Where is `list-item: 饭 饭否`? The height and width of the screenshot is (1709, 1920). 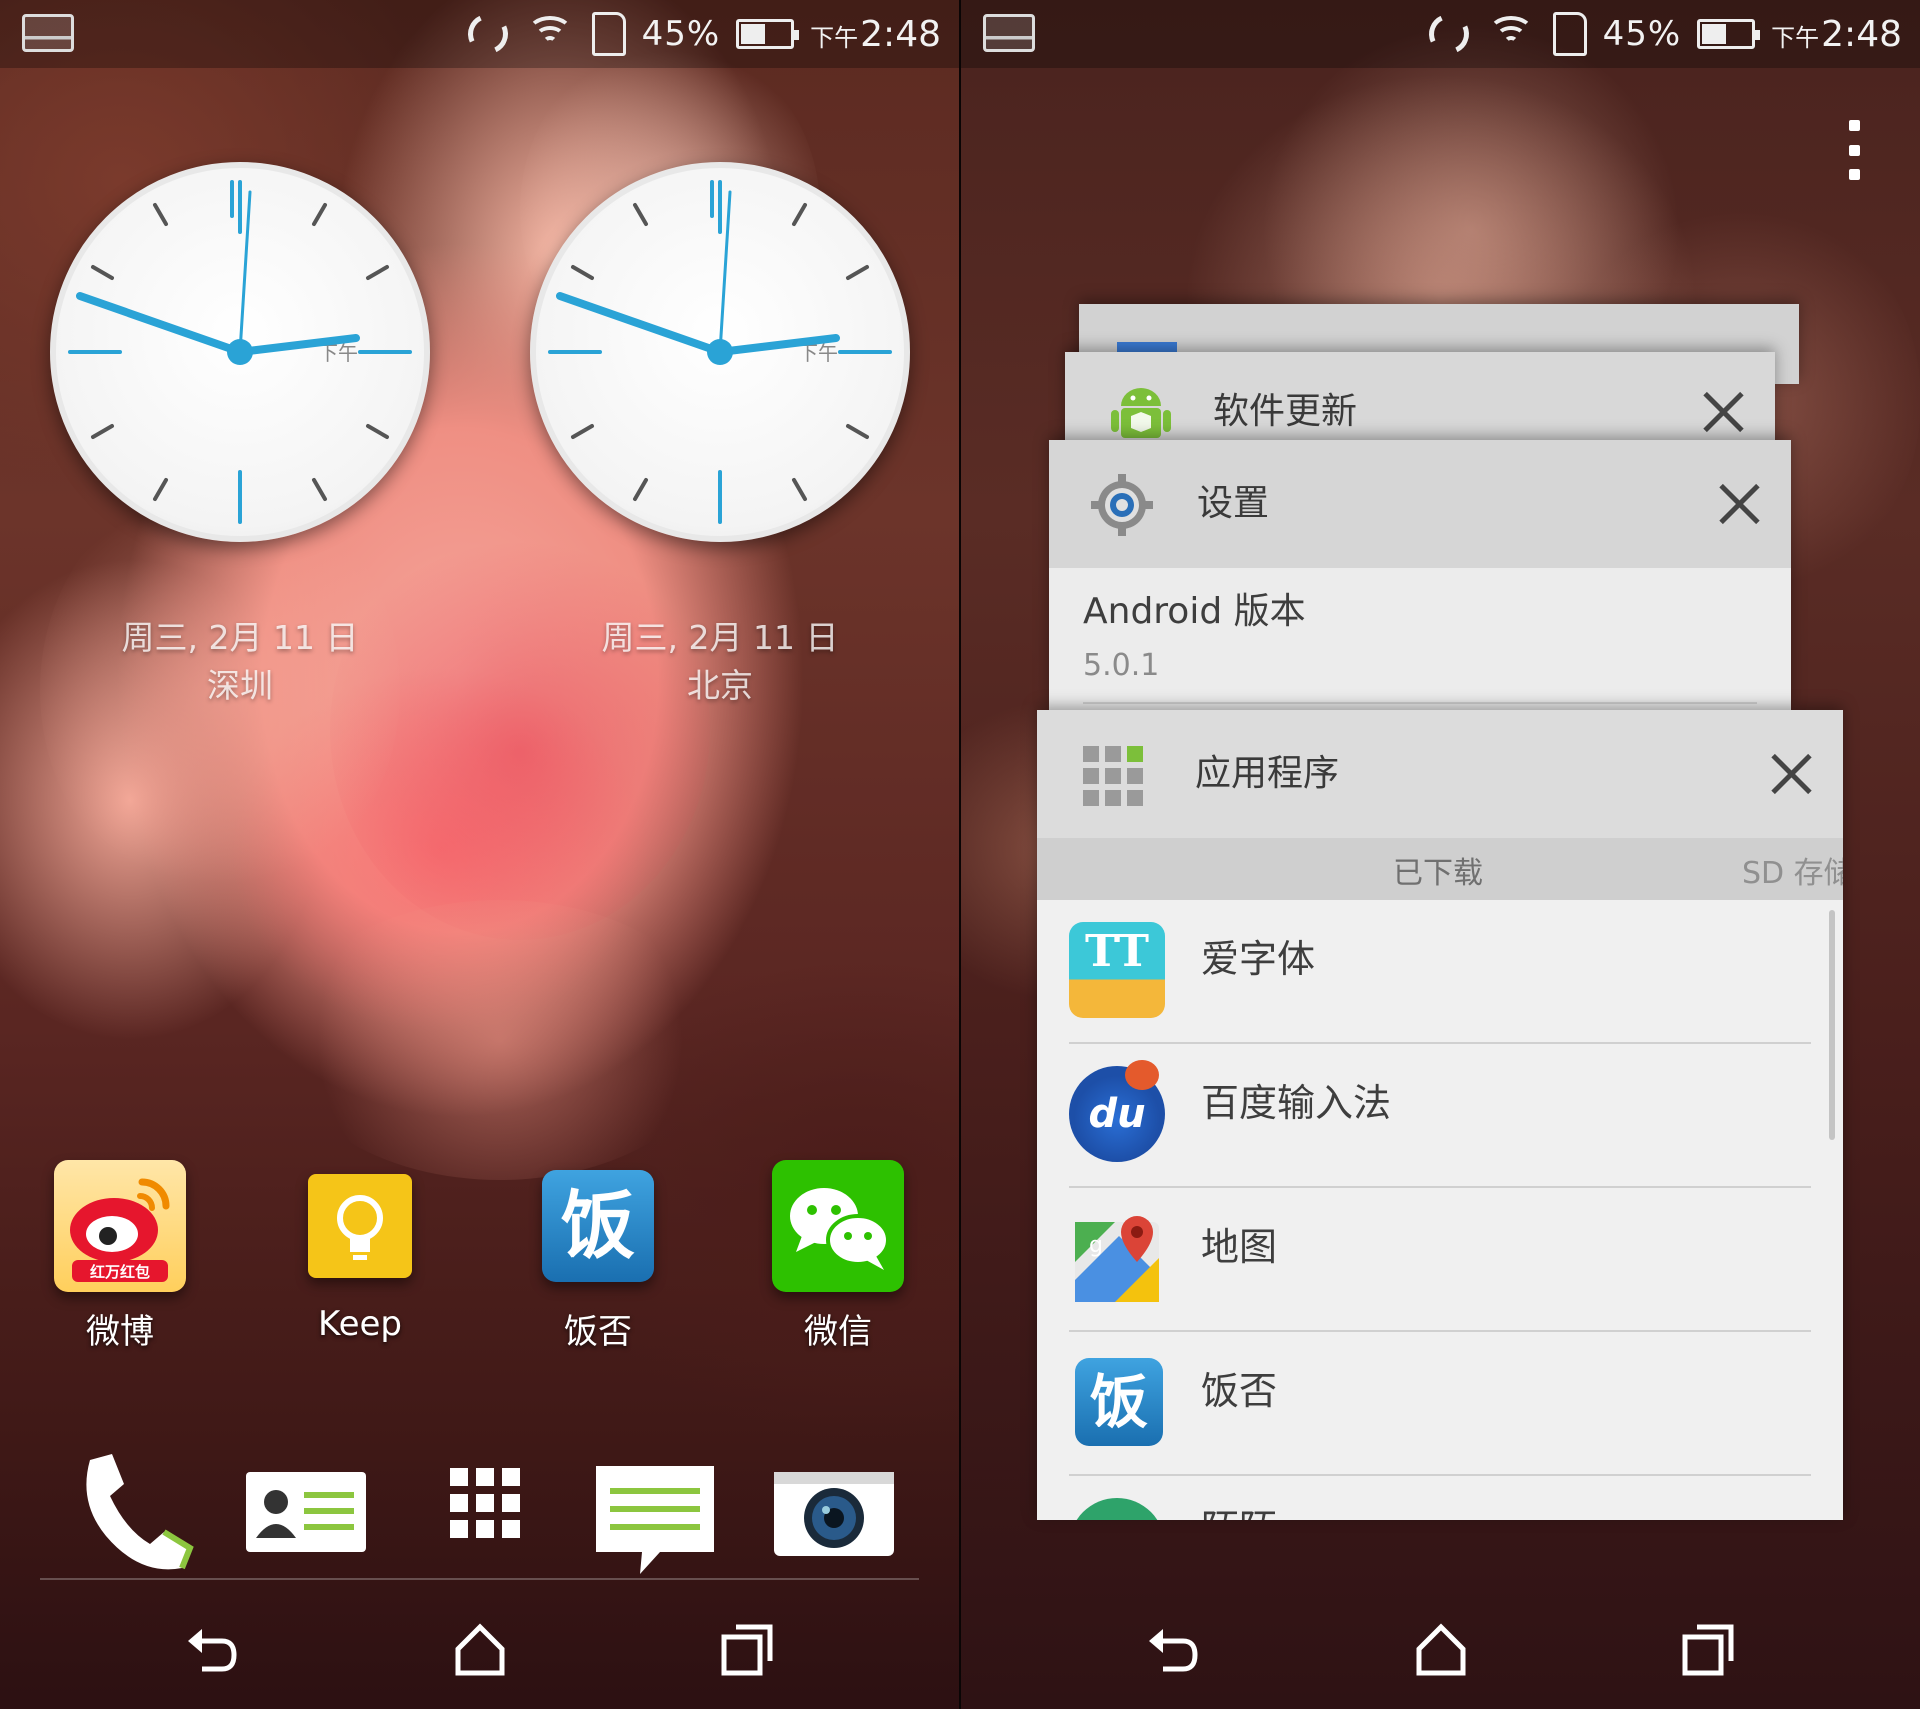
list-item: 饭 饭否 is located at coordinates (1440, 1404).